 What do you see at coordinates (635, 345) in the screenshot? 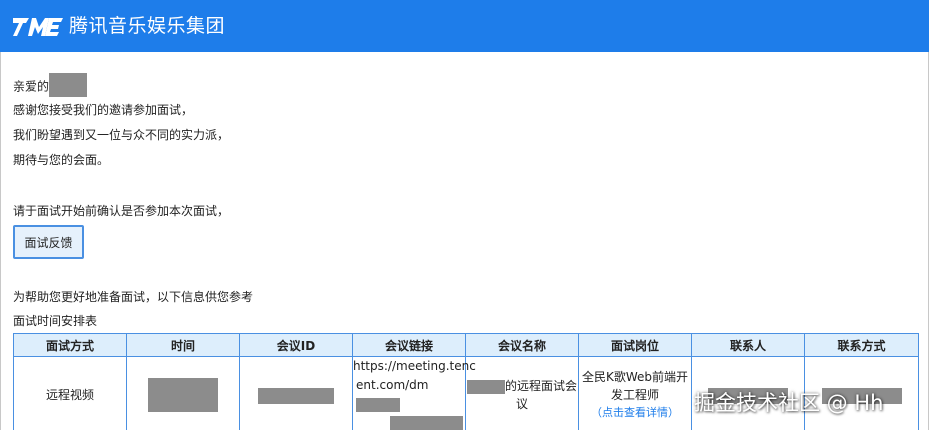
I see `header-position: 面试岗位` at bounding box center [635, 345].